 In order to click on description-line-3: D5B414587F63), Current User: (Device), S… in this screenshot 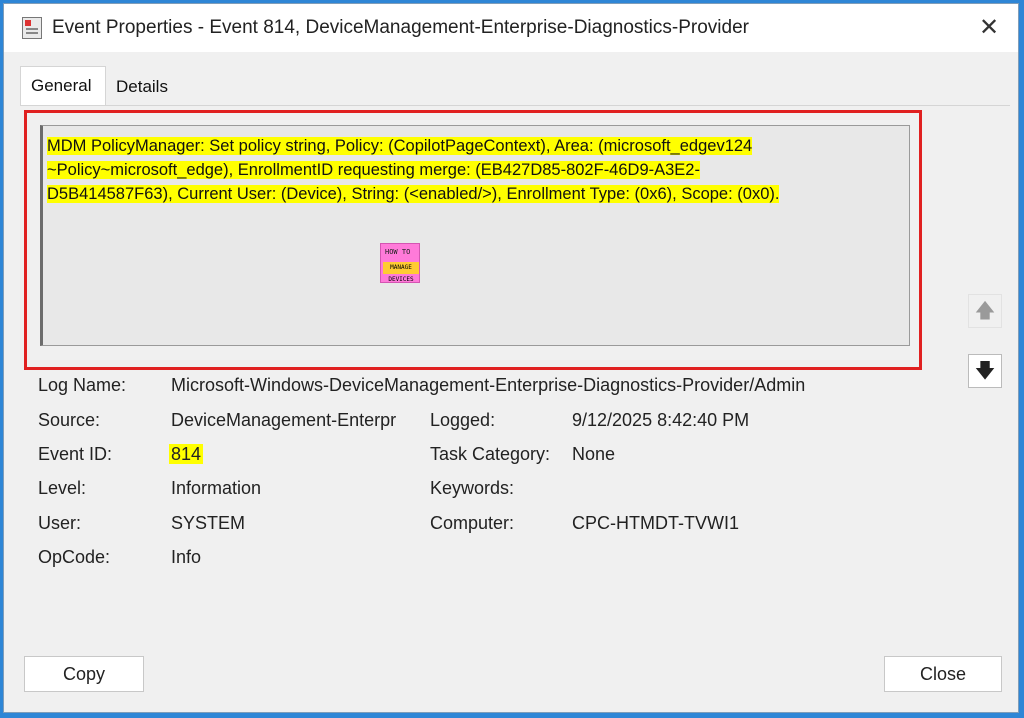, I will do `click(413, 194)`.